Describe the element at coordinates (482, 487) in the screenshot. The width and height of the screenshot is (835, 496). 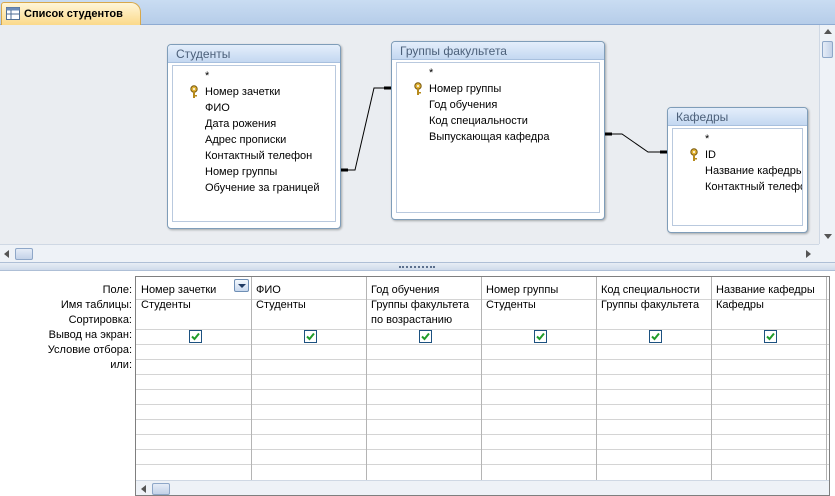
I see `grid-horizontal-scrollbar` at that location.